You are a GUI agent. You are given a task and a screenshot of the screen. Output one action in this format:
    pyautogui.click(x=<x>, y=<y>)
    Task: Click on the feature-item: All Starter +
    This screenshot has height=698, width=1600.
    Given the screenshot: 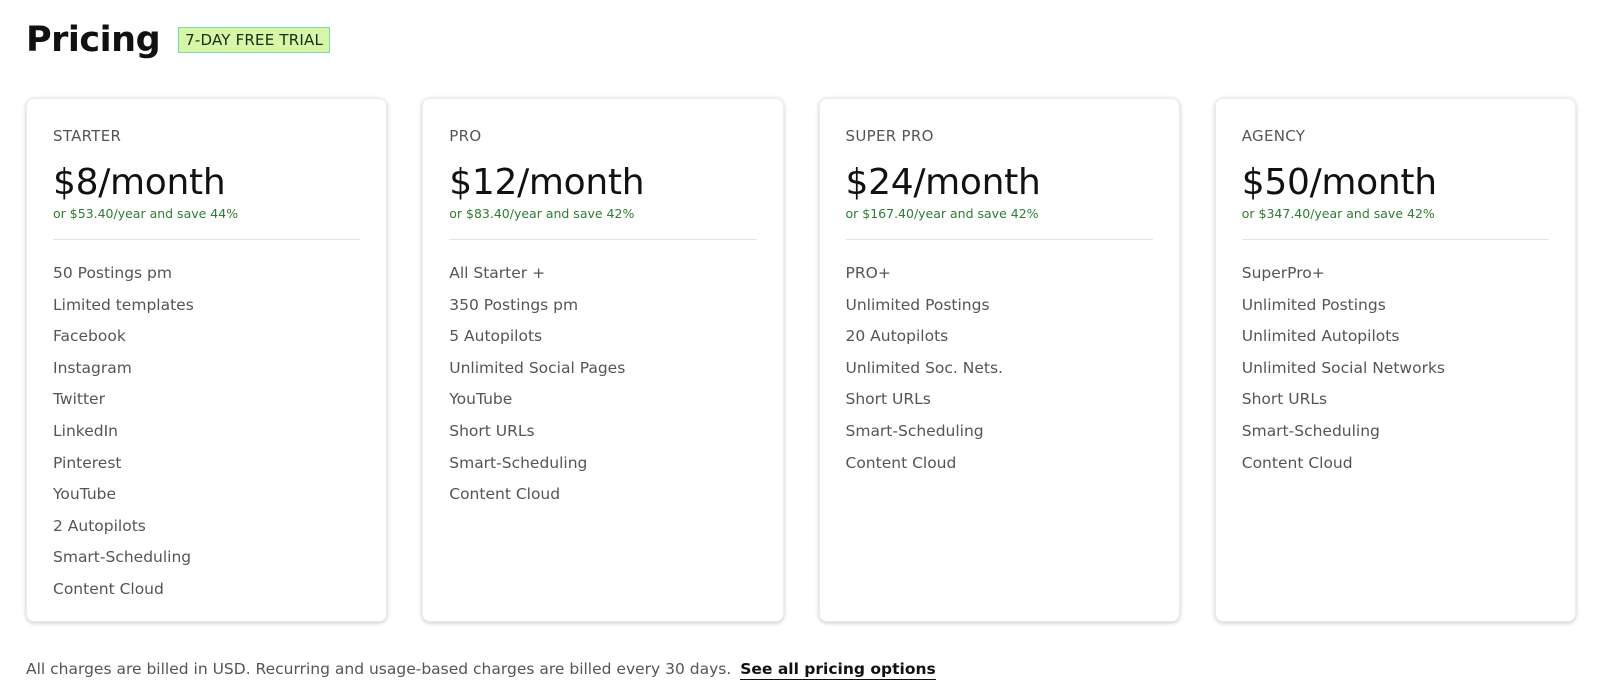 What is the action you would take?
    pyautogui.click(x=497, y=273)
    